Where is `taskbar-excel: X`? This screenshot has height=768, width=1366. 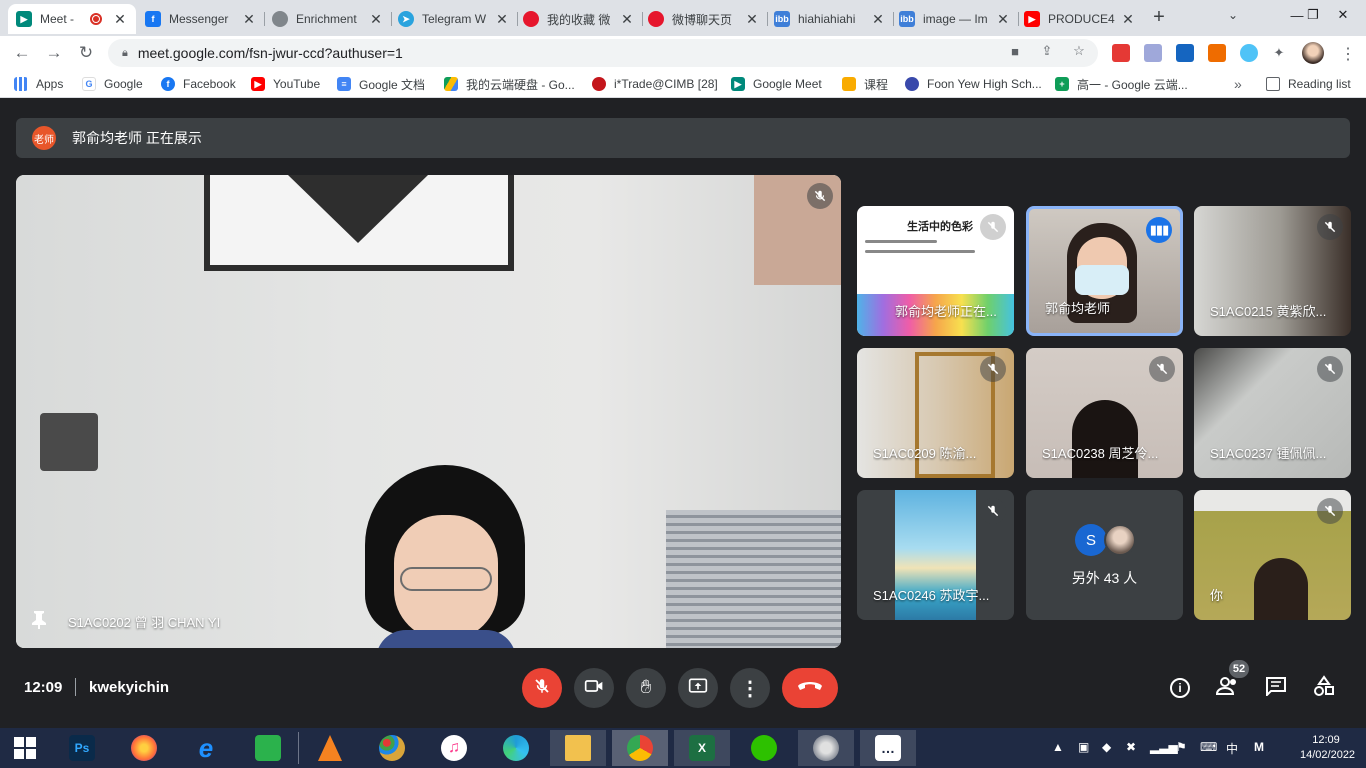 taskbar-excel: X is located at coordinates (702, 748).